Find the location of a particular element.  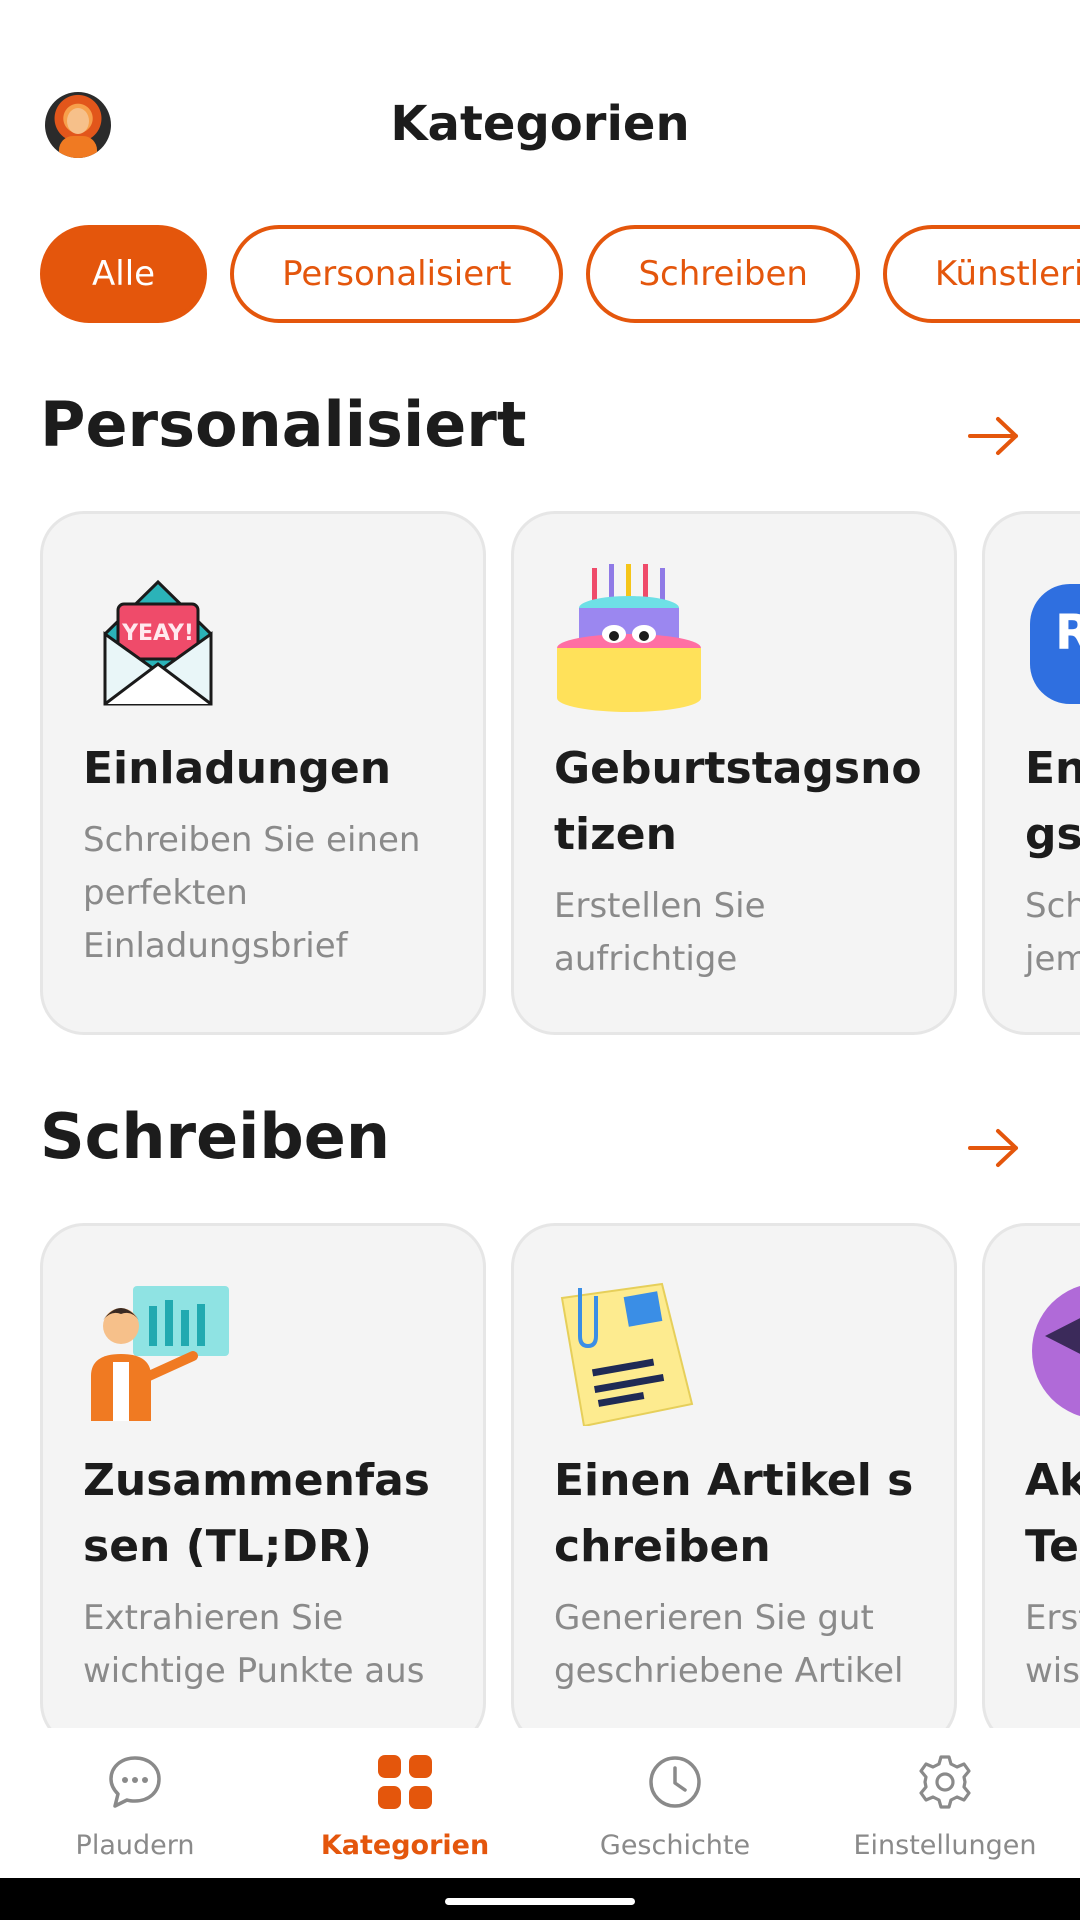

nav-label: Plaudern is located at coordinates (135, 1845).